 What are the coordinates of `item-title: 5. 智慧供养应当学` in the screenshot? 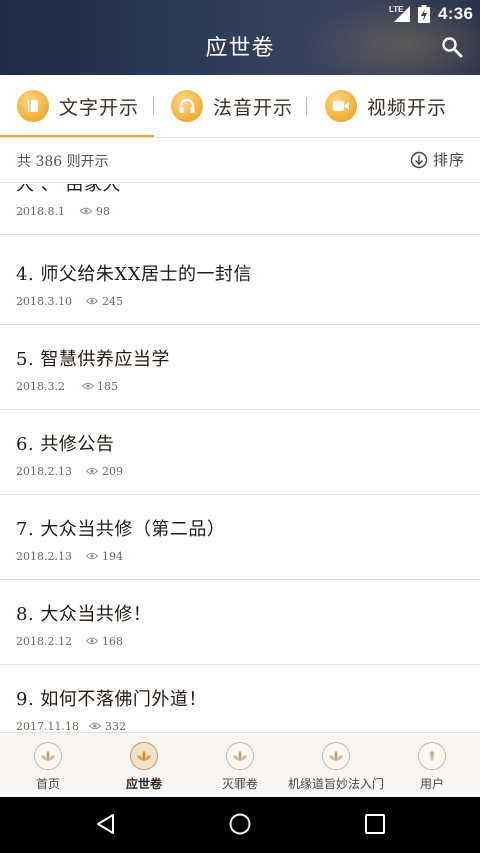 It's located at (93, 359).